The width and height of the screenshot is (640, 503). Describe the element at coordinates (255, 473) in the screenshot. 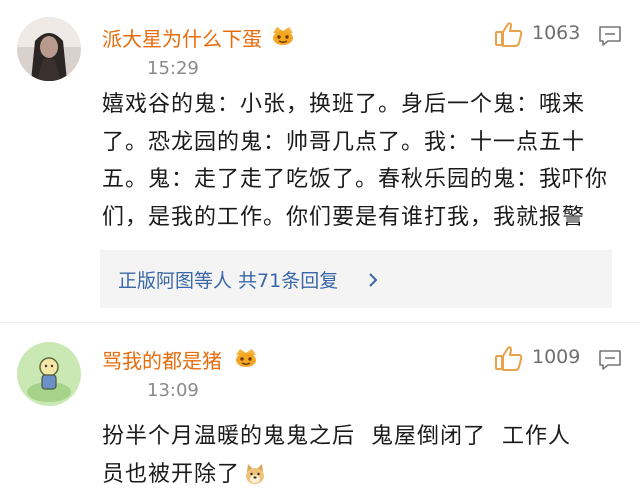

I see `doge-emoji-icon` at that location.